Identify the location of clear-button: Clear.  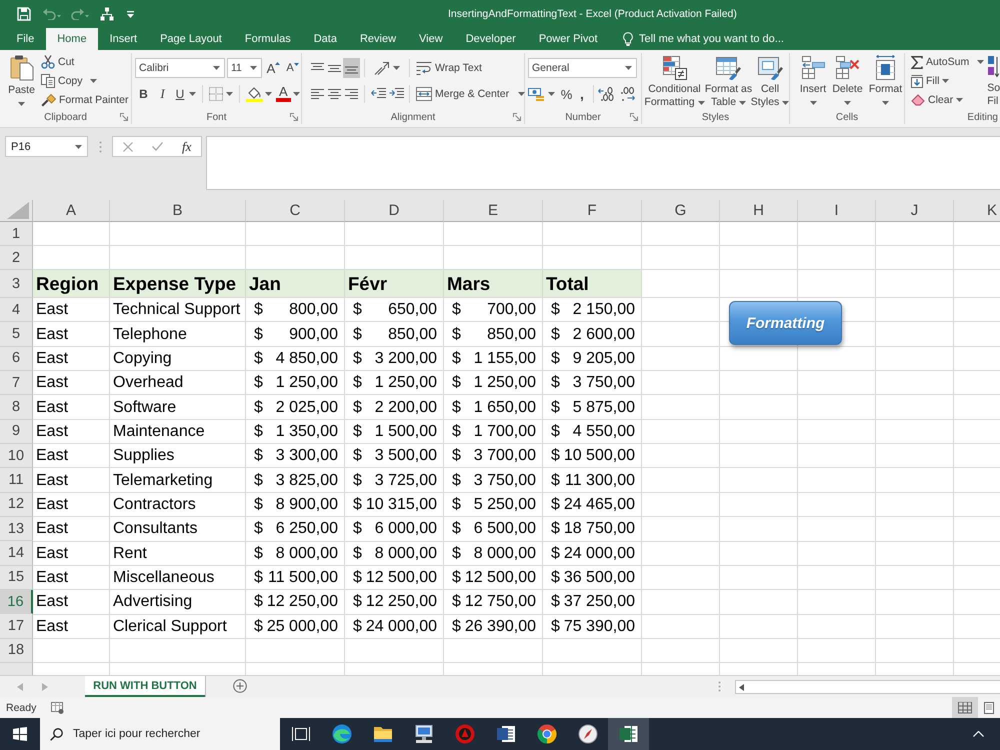
(947, 100).